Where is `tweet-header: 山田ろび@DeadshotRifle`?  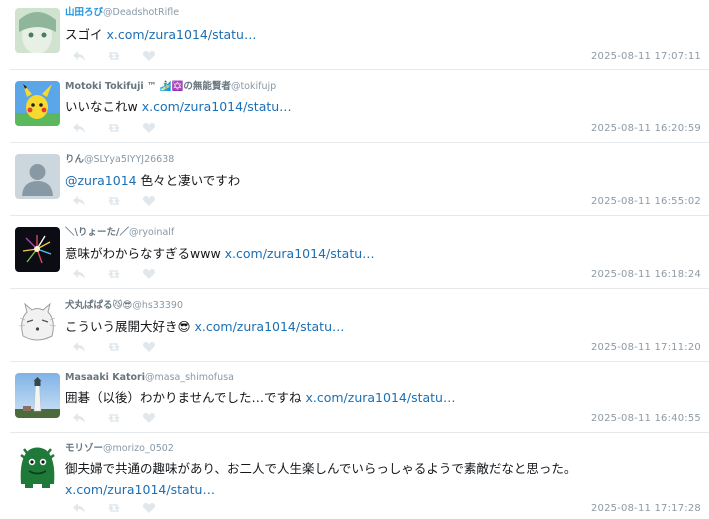
tweet-header: 山田ろび@DeadshotRifle is located at coordinates (122, 13).